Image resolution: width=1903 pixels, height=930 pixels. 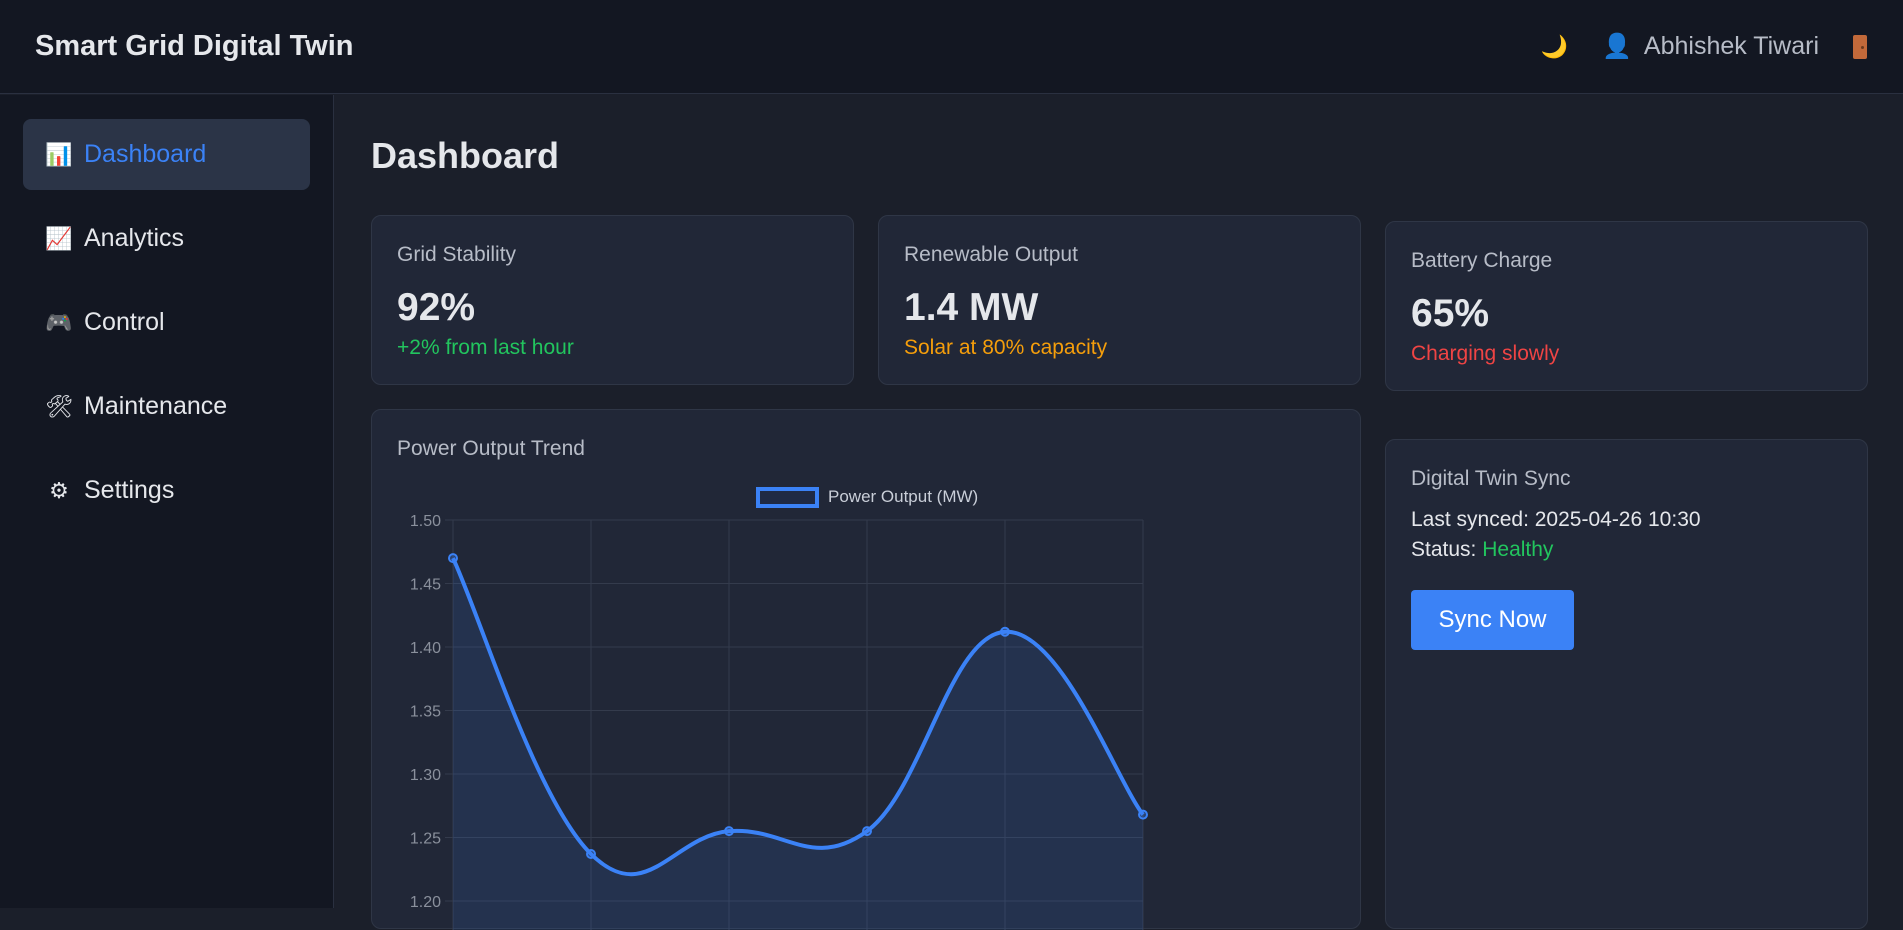 I want to click on y-tick-label: 1.20, so click(x=425, y=902).